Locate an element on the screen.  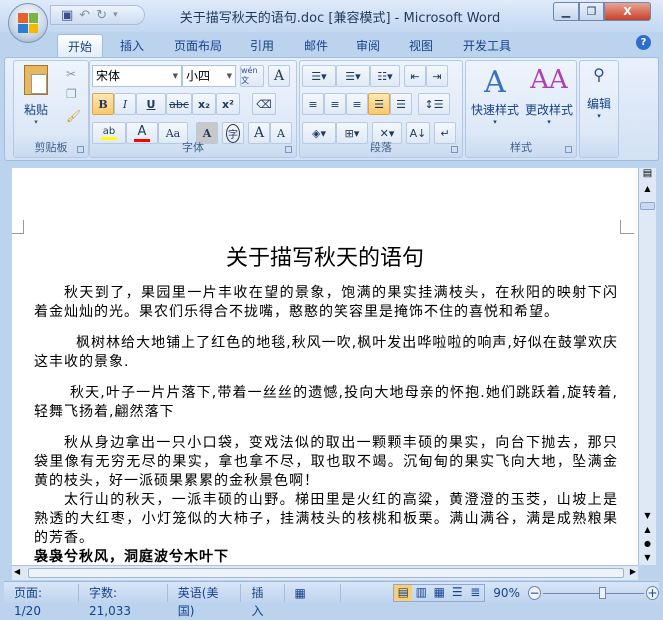
editing-button: ⚲ 编辑 ▾ is located at coordinates (599, 92).